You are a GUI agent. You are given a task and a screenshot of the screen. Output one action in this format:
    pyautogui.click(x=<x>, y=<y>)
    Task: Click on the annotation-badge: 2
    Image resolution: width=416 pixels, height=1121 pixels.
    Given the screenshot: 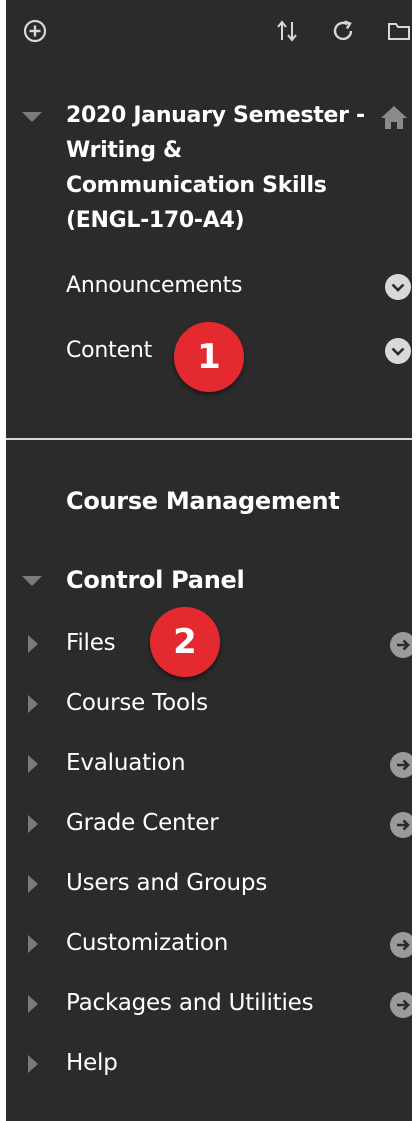 What is the action you would take?
    pyautogui.click(x=185, y=642)
    